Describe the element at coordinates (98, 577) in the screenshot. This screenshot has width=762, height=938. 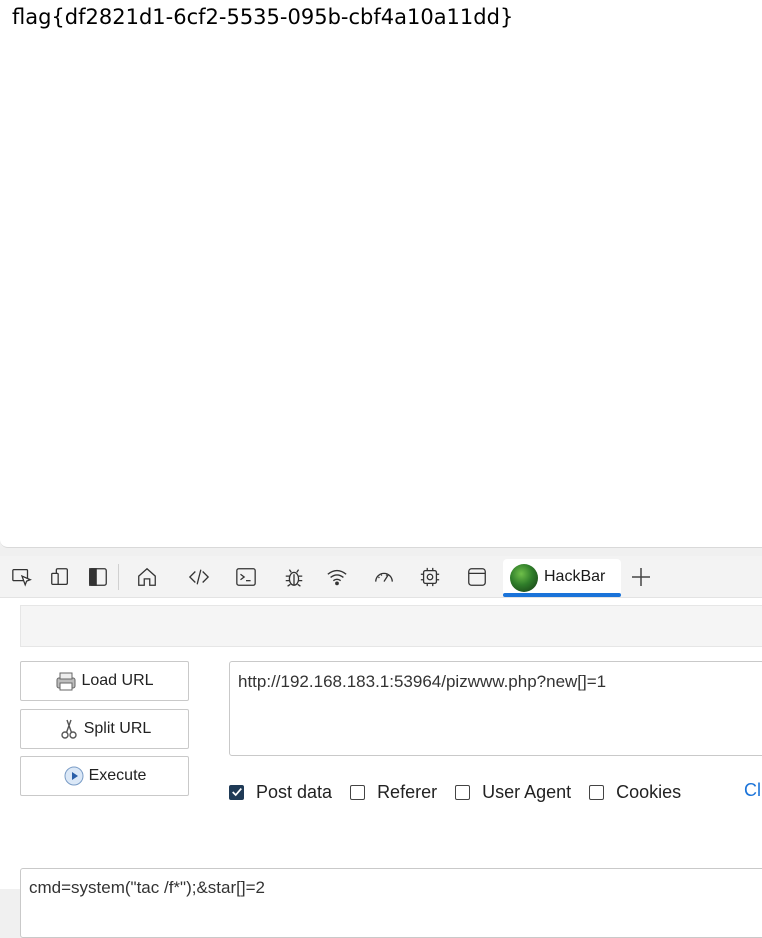
I see `dock-side-icon` at that location.